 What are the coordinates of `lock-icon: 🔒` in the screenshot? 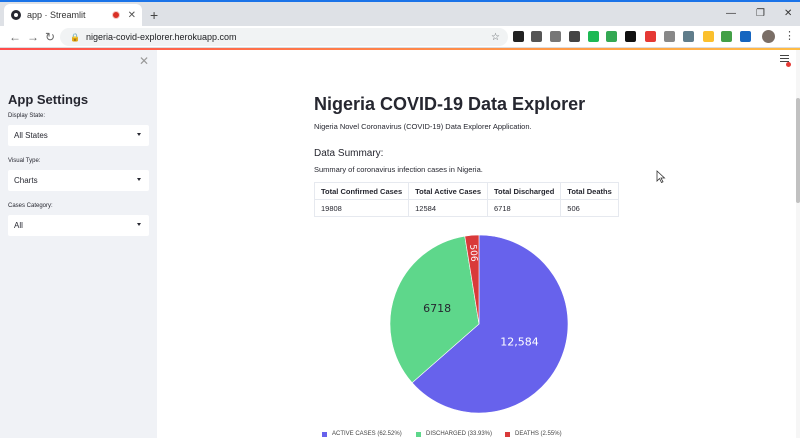 It's located at (75, 37).